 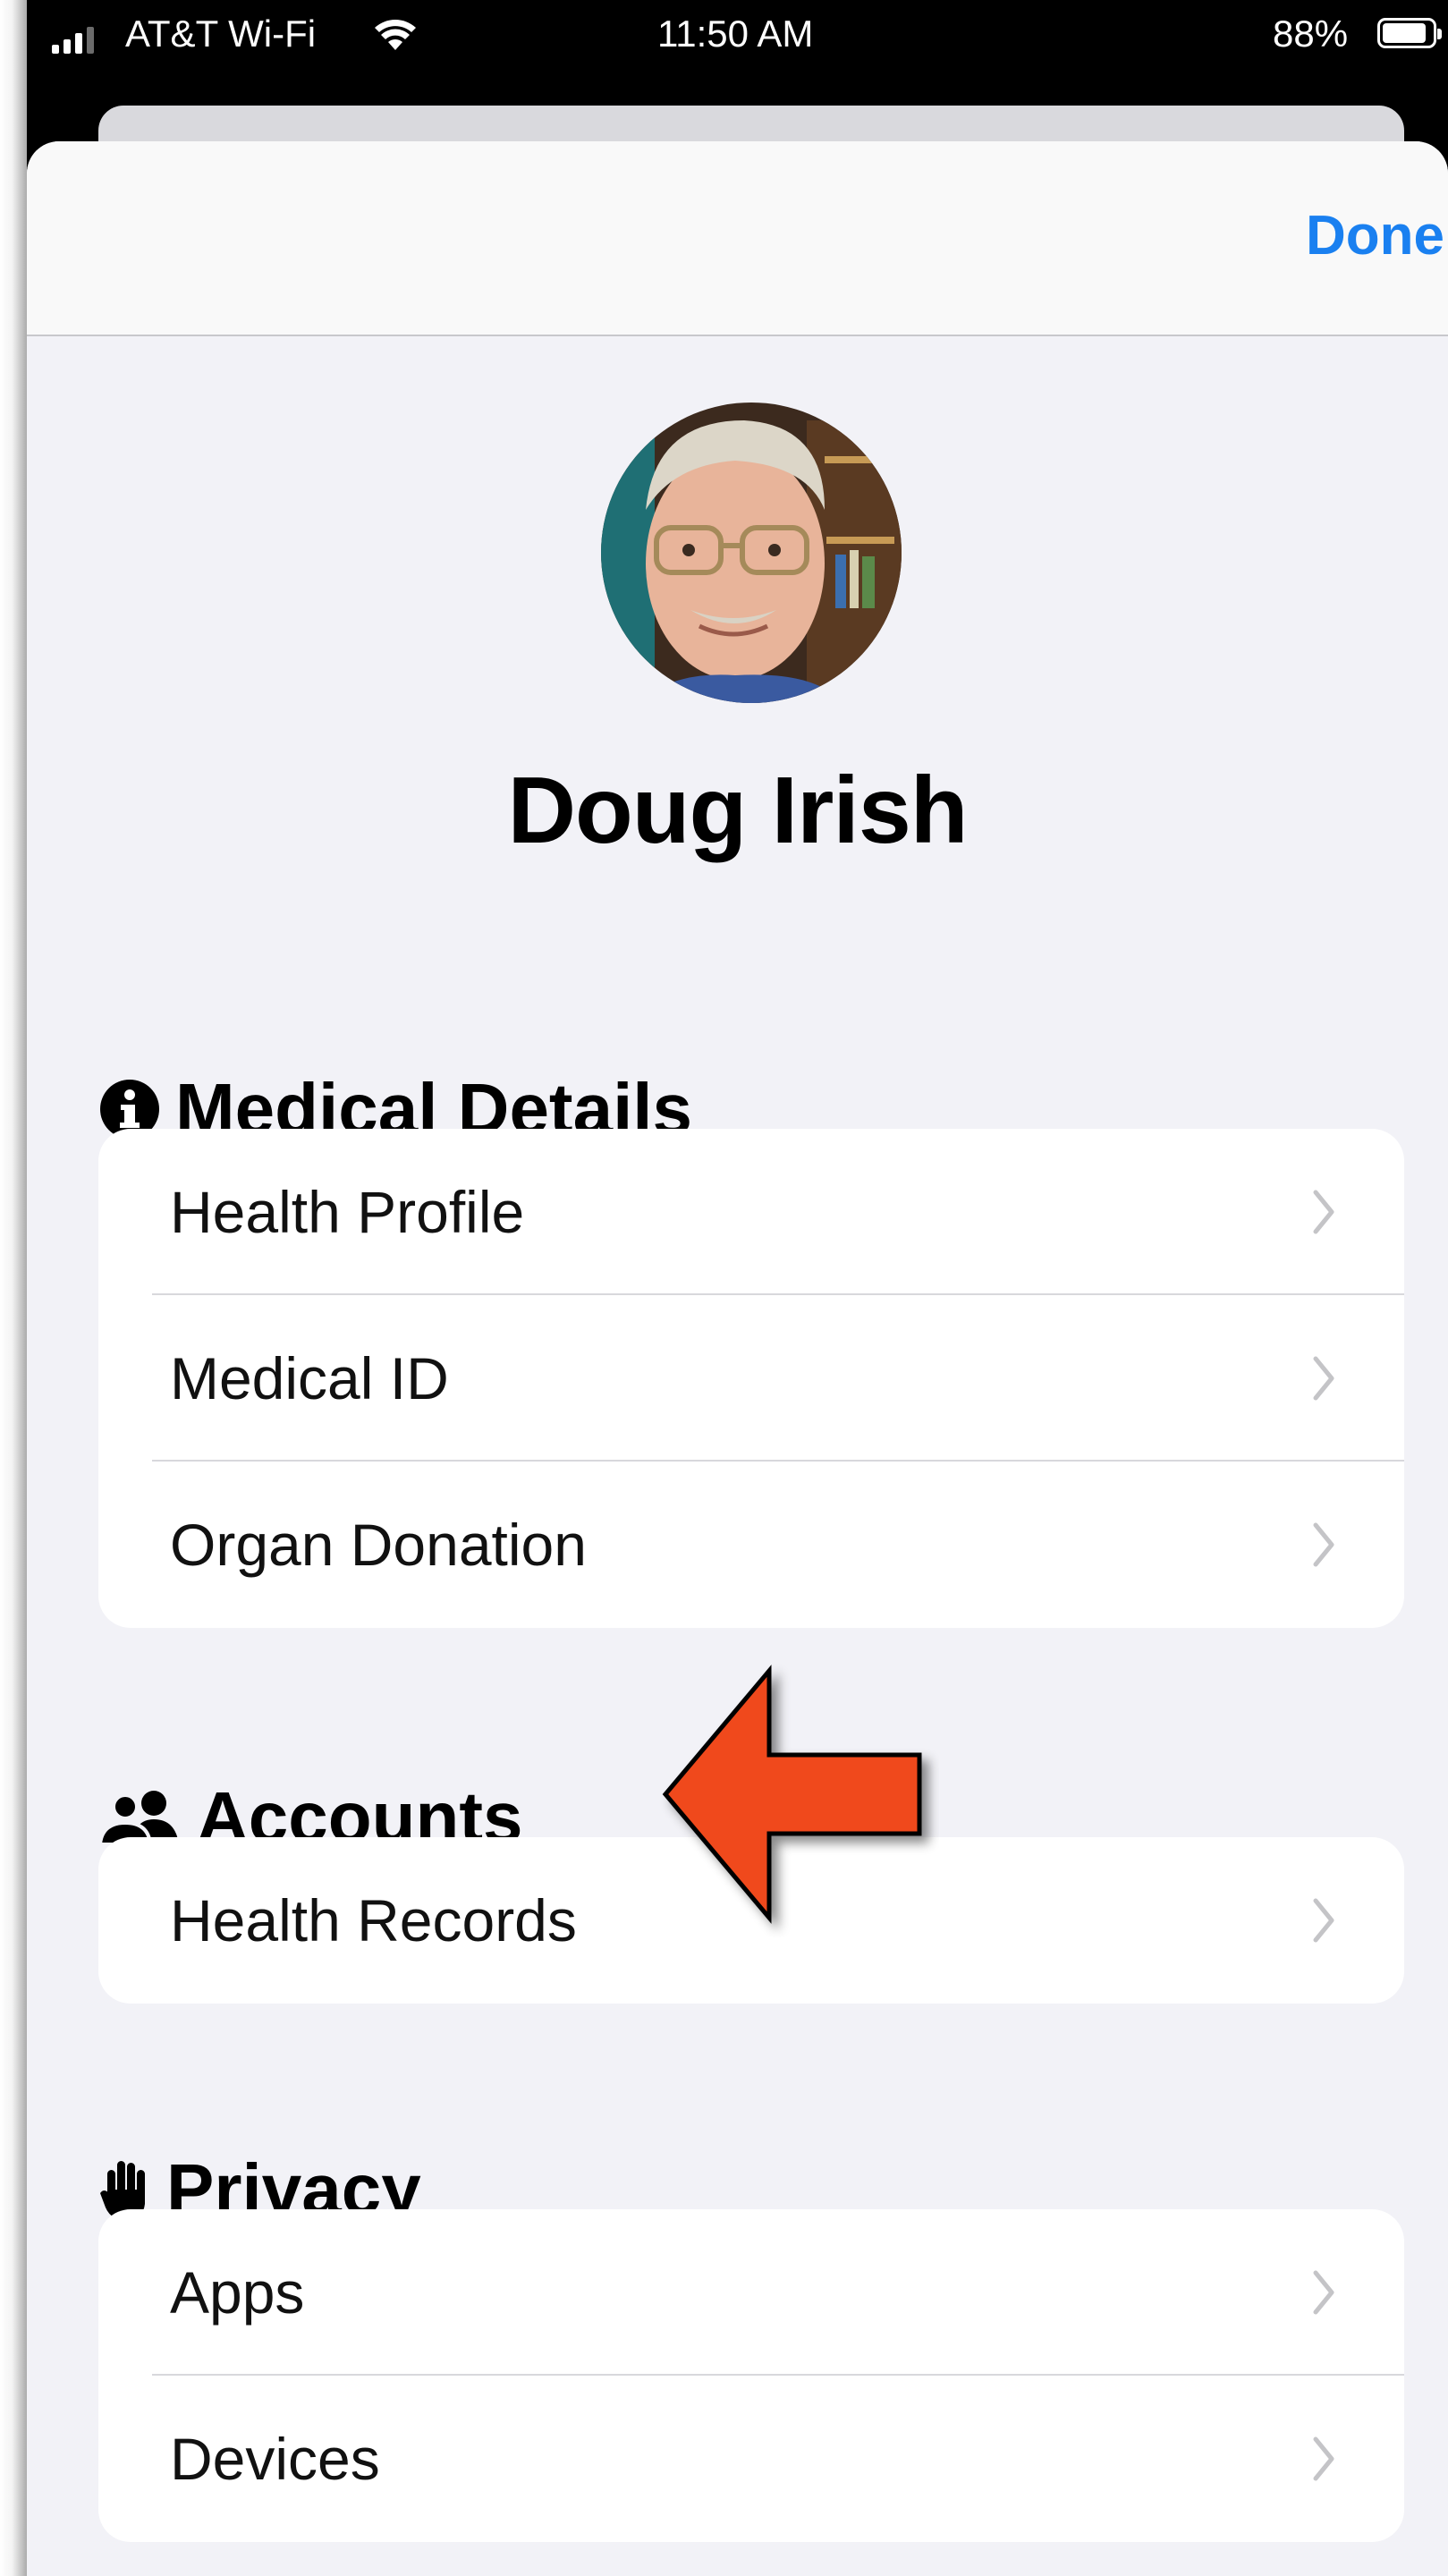 I want to click on privacy-group: Apps Devices, so click(x=751, y=2375).